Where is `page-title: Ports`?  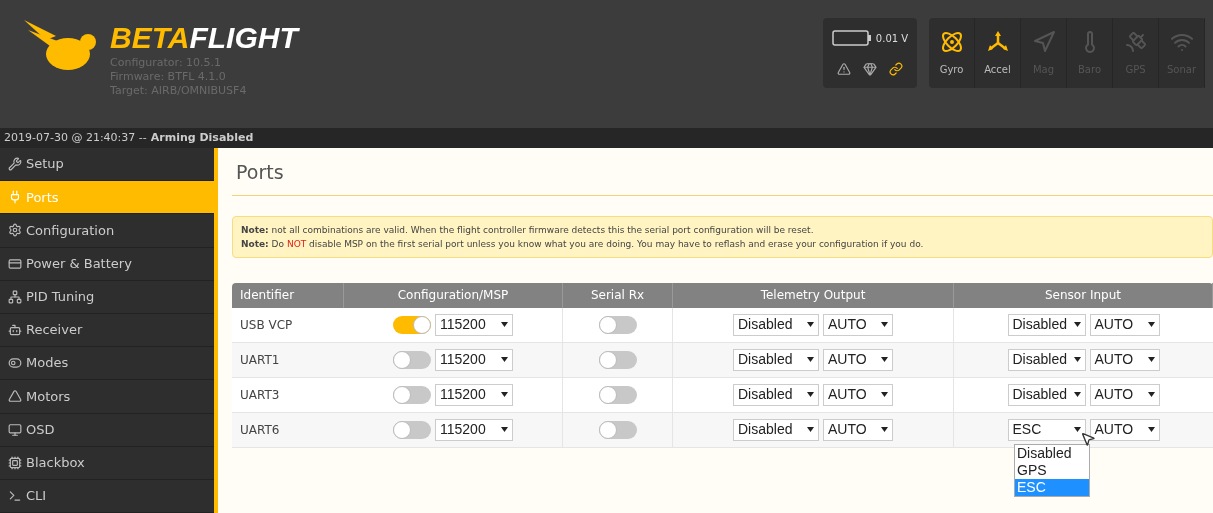
page-title: Ports is located at coordinates (722, 177).